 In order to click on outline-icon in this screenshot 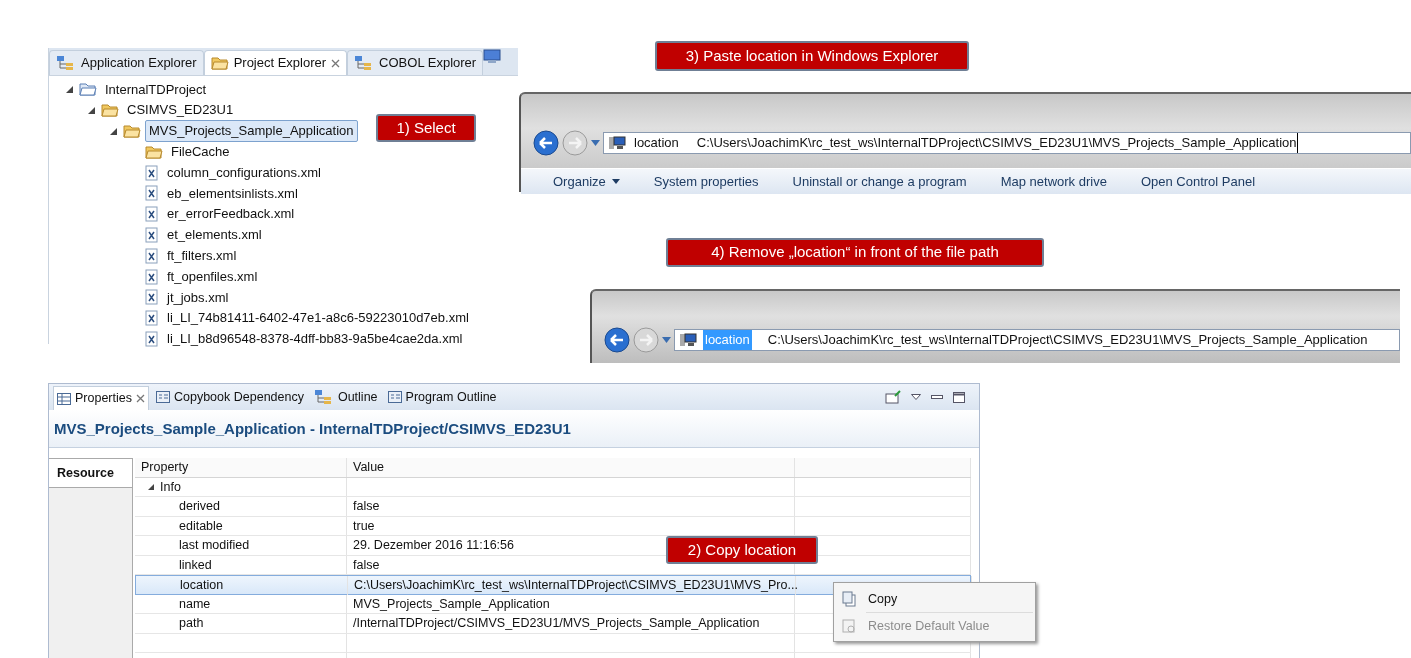, I will do `click(323, 397)`.